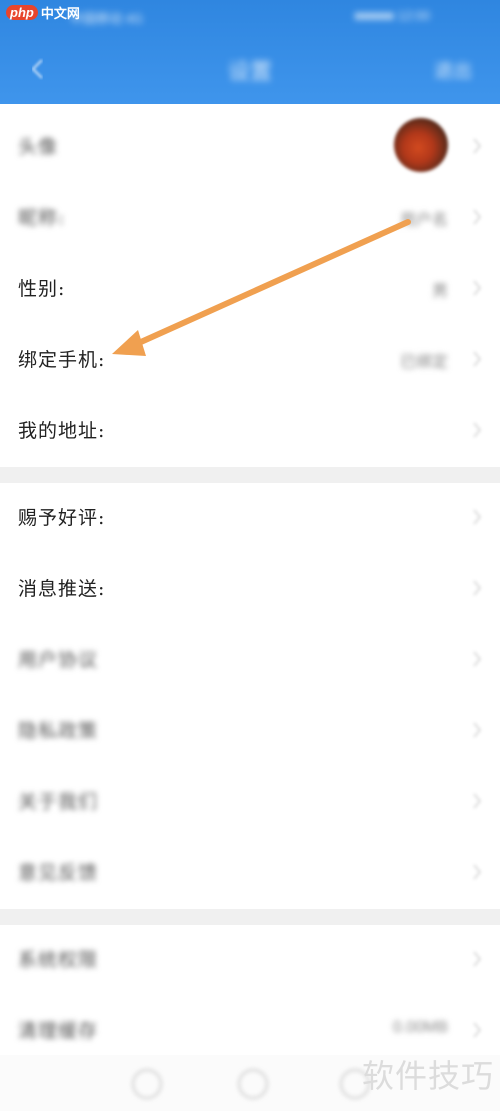 The width and height of the screenshot is (500, 1111). What do you see at coordinates (453, 69) in the screenshot?
I see `logout-button: 退出` at bounding box center [453, 69].